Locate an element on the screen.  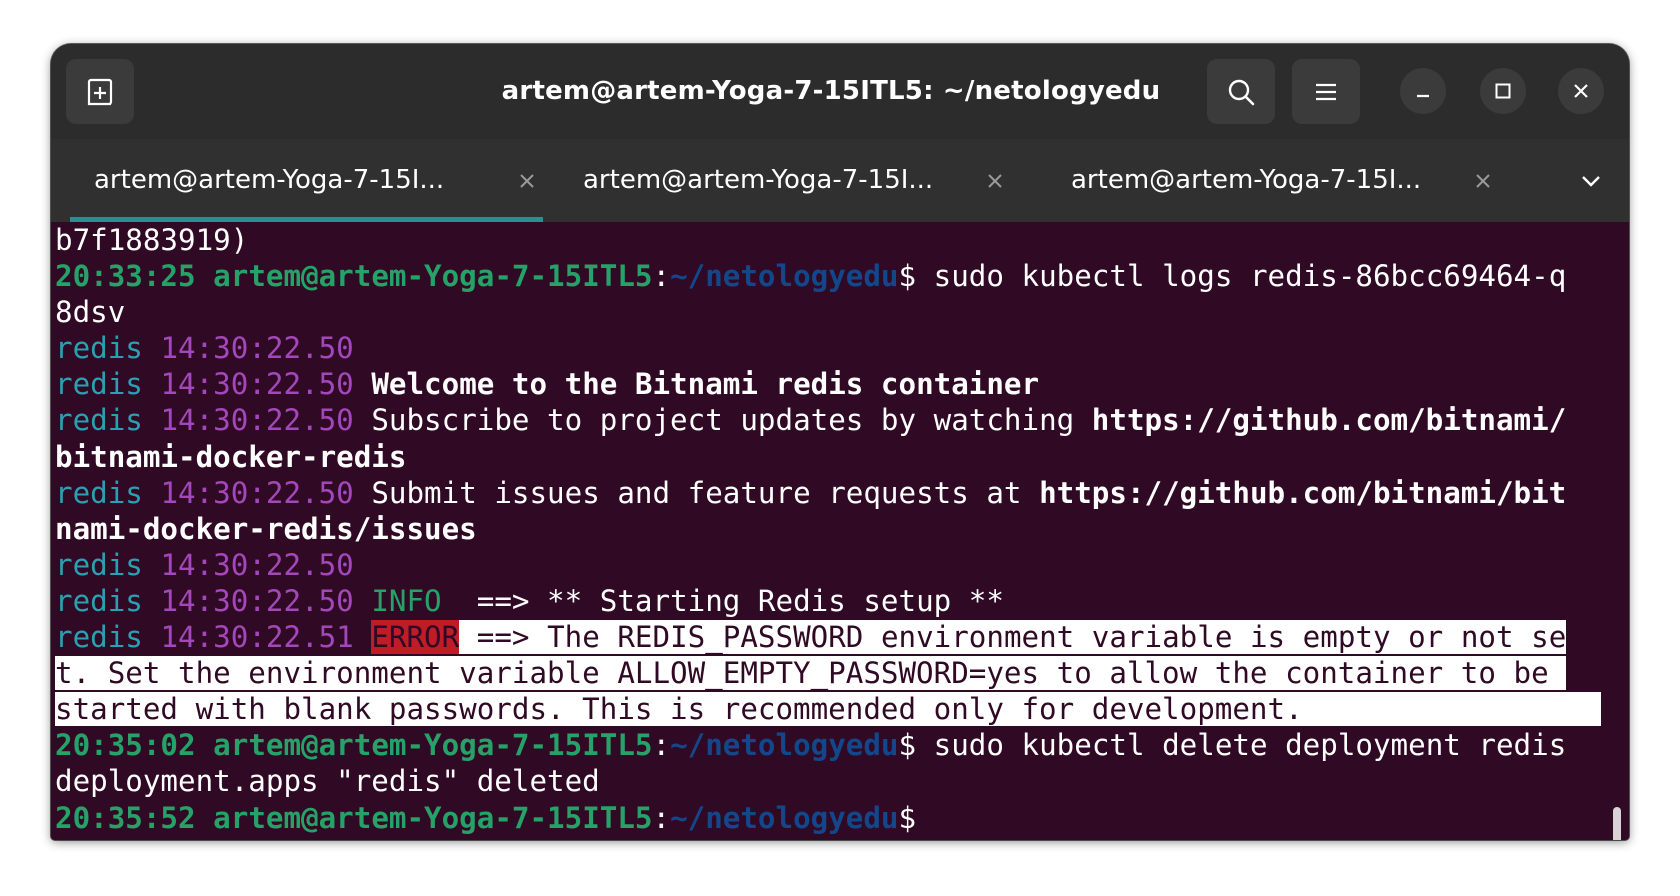
new-tab-button is located at coordinates (100, 91).